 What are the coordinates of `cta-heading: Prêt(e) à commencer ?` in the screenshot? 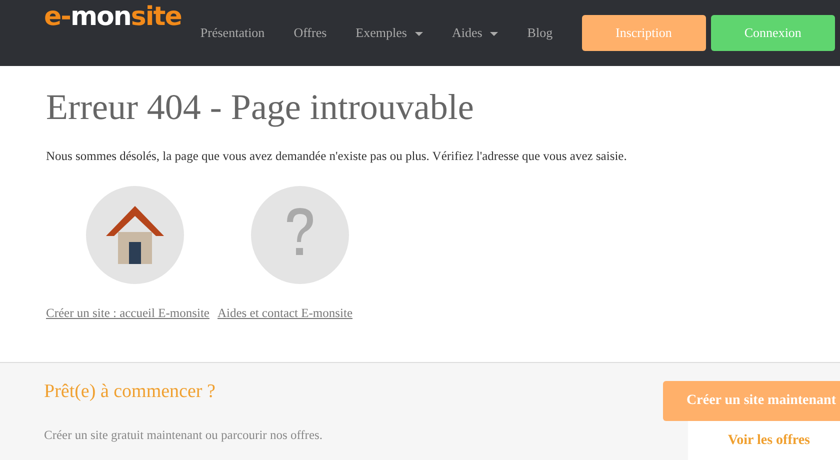 It's located at (130, 392).